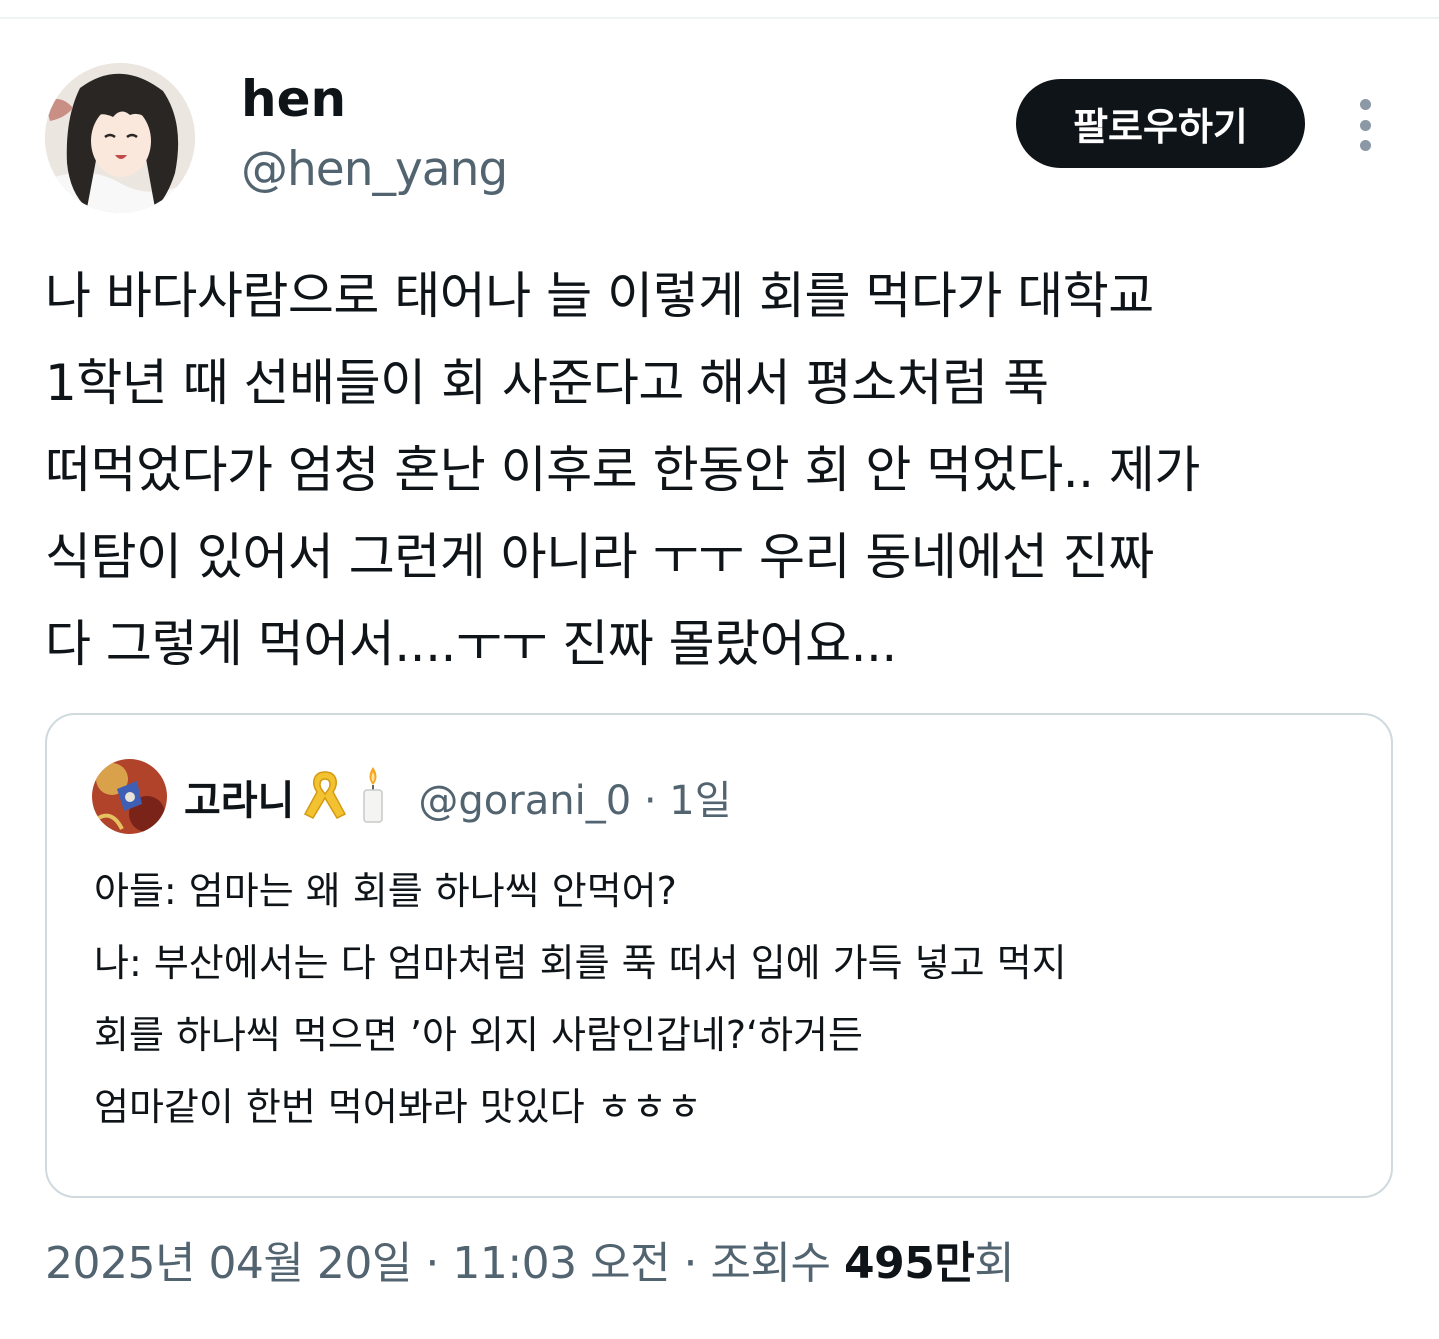  Describe the element at coordinates (1160, 123) in the screenshot. I see `follow-button: 팔로우하기` at that location.